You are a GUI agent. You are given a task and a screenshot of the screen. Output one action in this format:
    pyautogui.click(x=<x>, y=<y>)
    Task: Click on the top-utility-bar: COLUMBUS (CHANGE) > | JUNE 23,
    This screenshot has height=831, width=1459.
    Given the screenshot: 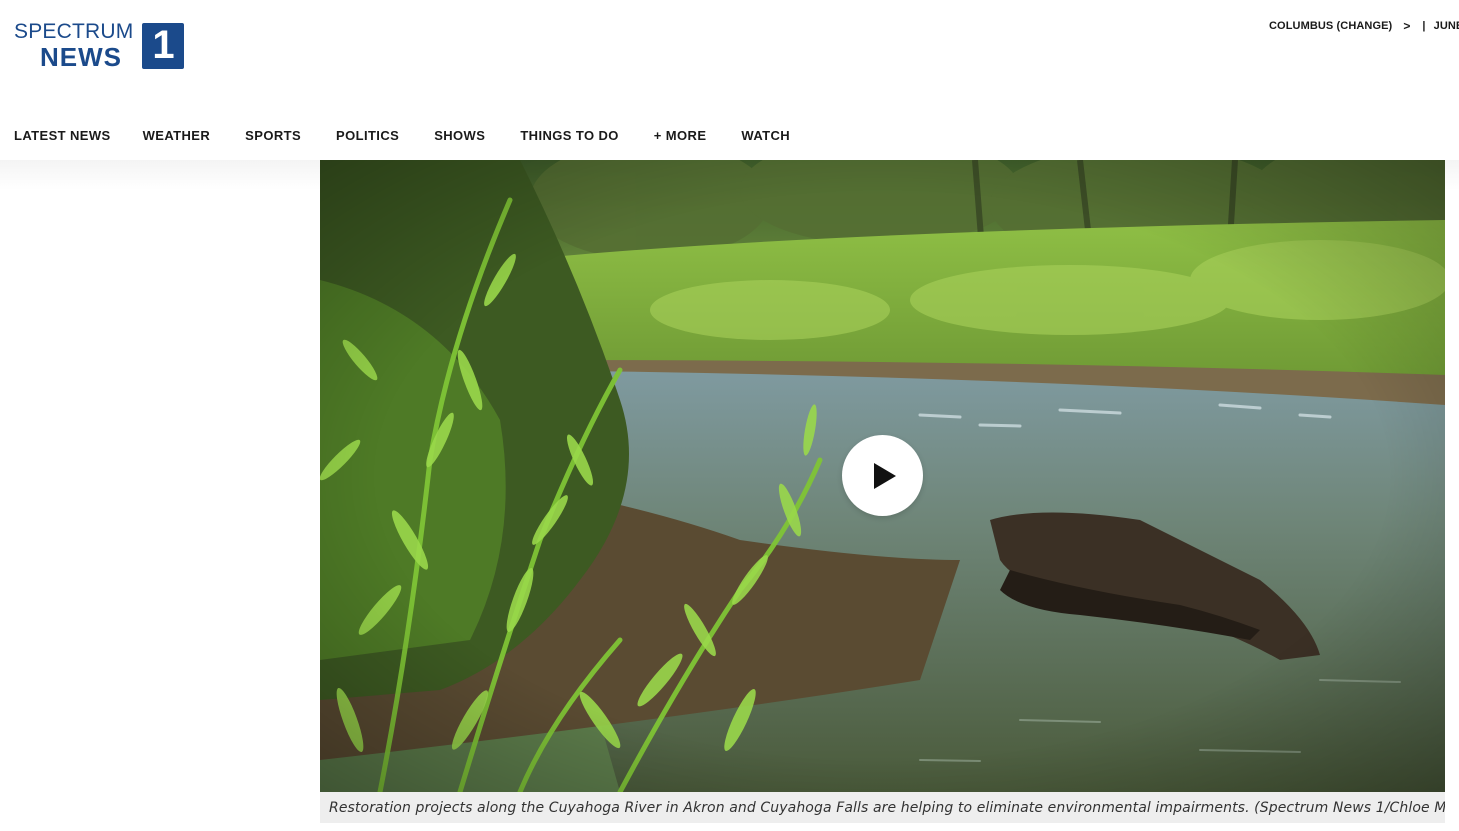 What is the action you would take?
    pyautogui.click(x=1364, y=26)
    